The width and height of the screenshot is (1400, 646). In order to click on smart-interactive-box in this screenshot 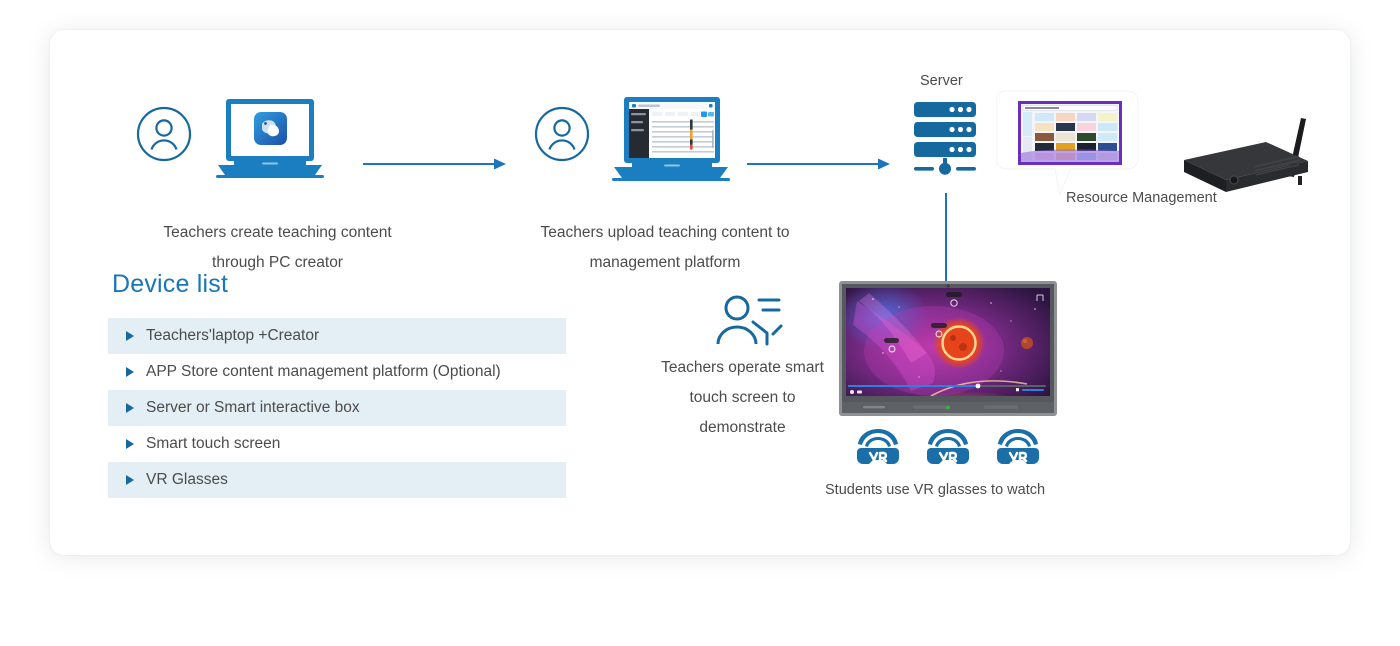, I will do `click(1242, 158)`.